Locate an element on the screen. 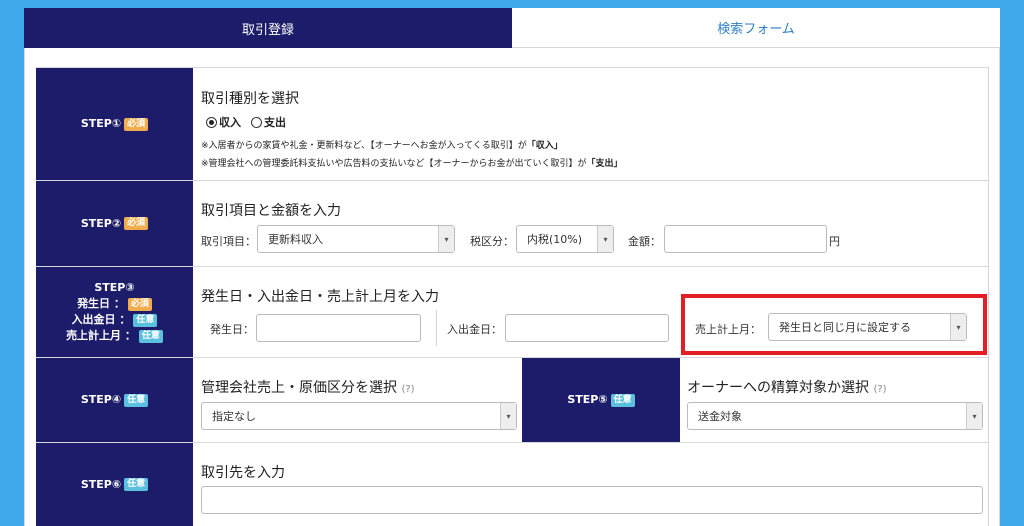 This screenshot has height=526, width=1024. radio-expense: 支出 is located at coordinates (268, 122).